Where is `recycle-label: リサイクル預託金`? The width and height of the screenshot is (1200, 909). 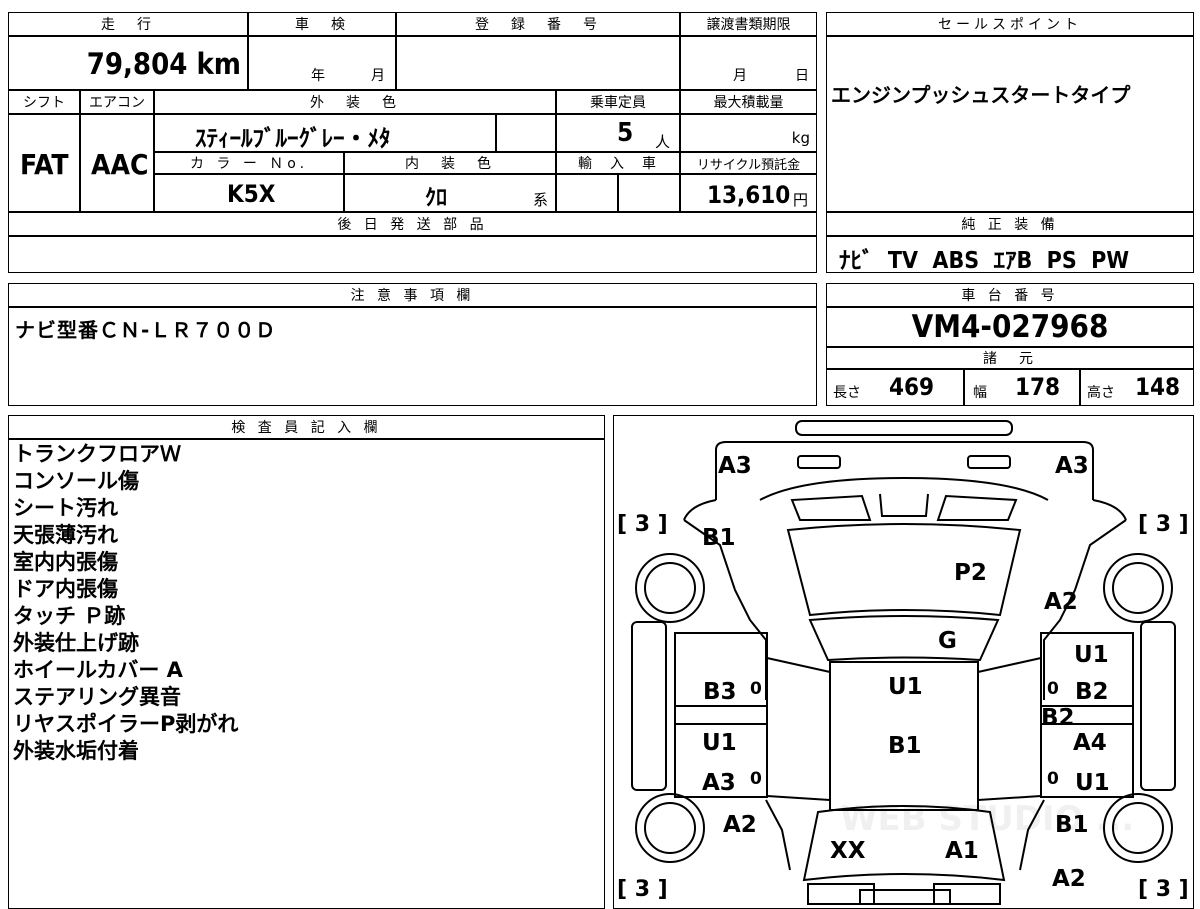 recycle-label: リサイクル預託金 is located at coordinates (748, 165).